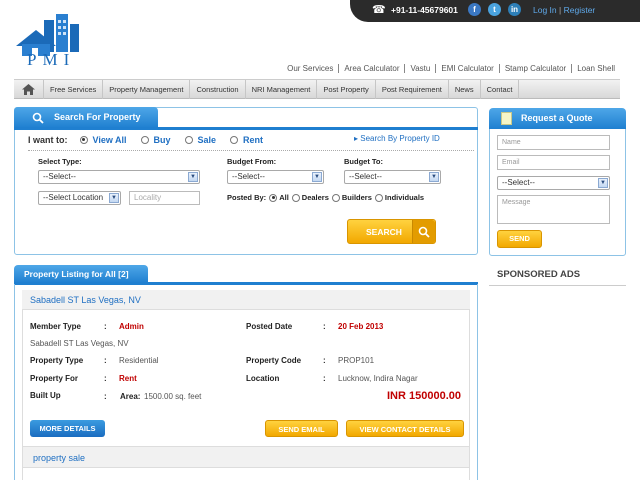  What do you see at coordinates (263, 378) in the screenshot?
I see `location-label: Location` at bounding box center [263, 378].